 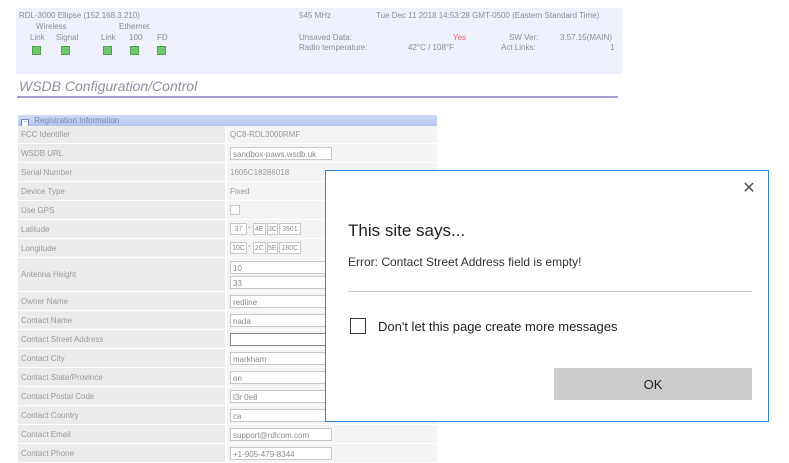 What do you see at coordinates (259, 229) in the screenshot?
I see `latitude-minutes-input: 4E` at bounding box center [259, 229].